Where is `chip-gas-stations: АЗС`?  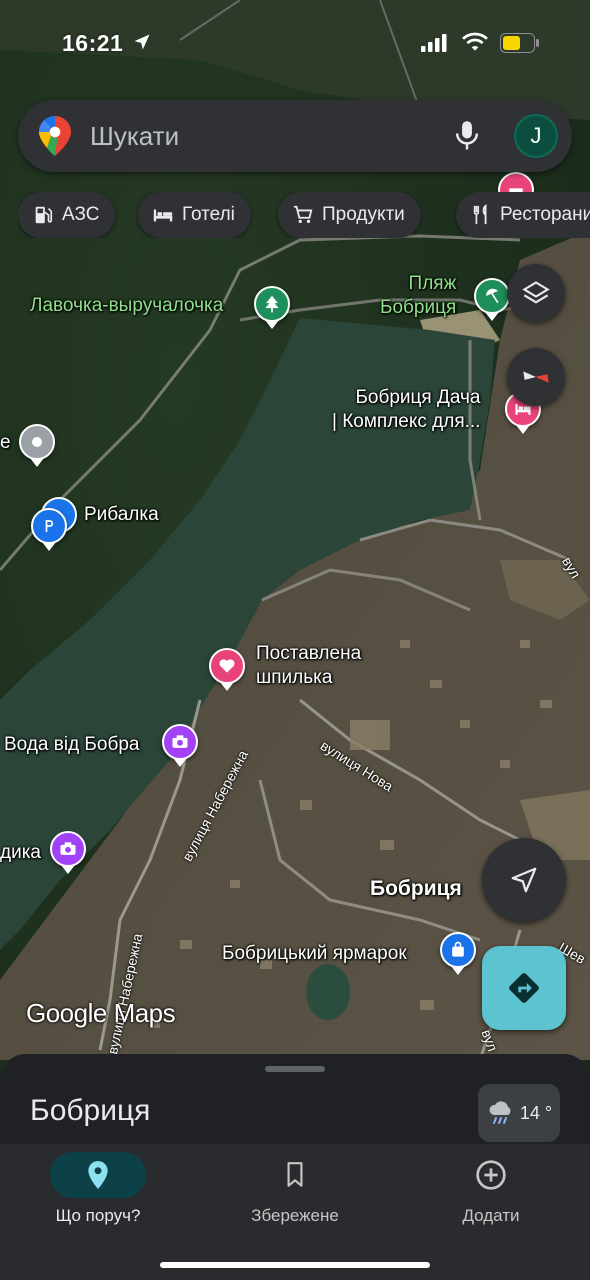 chip-gas-stations: АЗС is located at coordinates (67, 215).